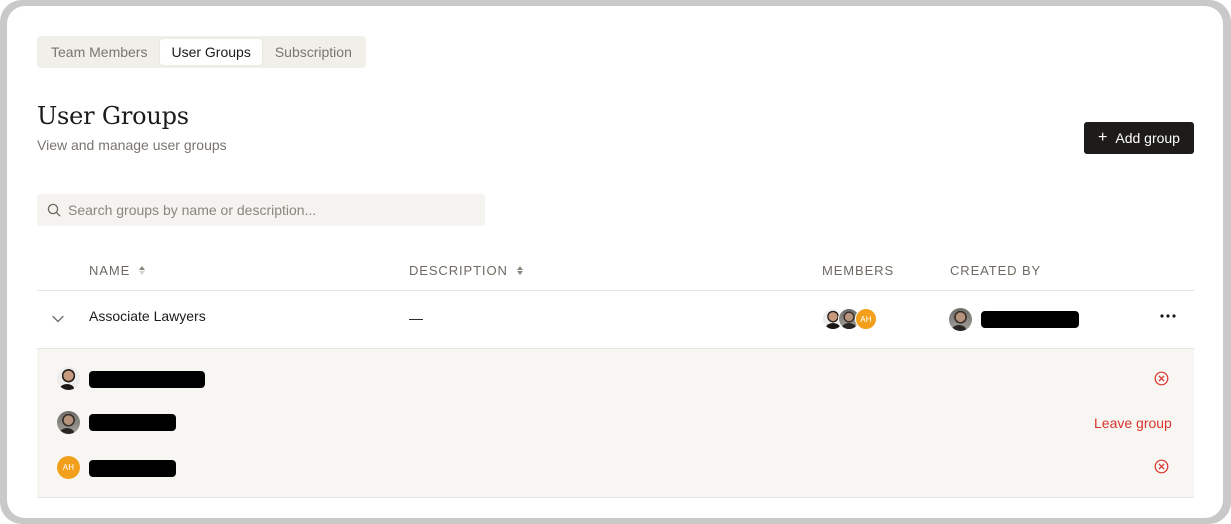  I want to click on avatar-initials: AH, so click(866, 319).